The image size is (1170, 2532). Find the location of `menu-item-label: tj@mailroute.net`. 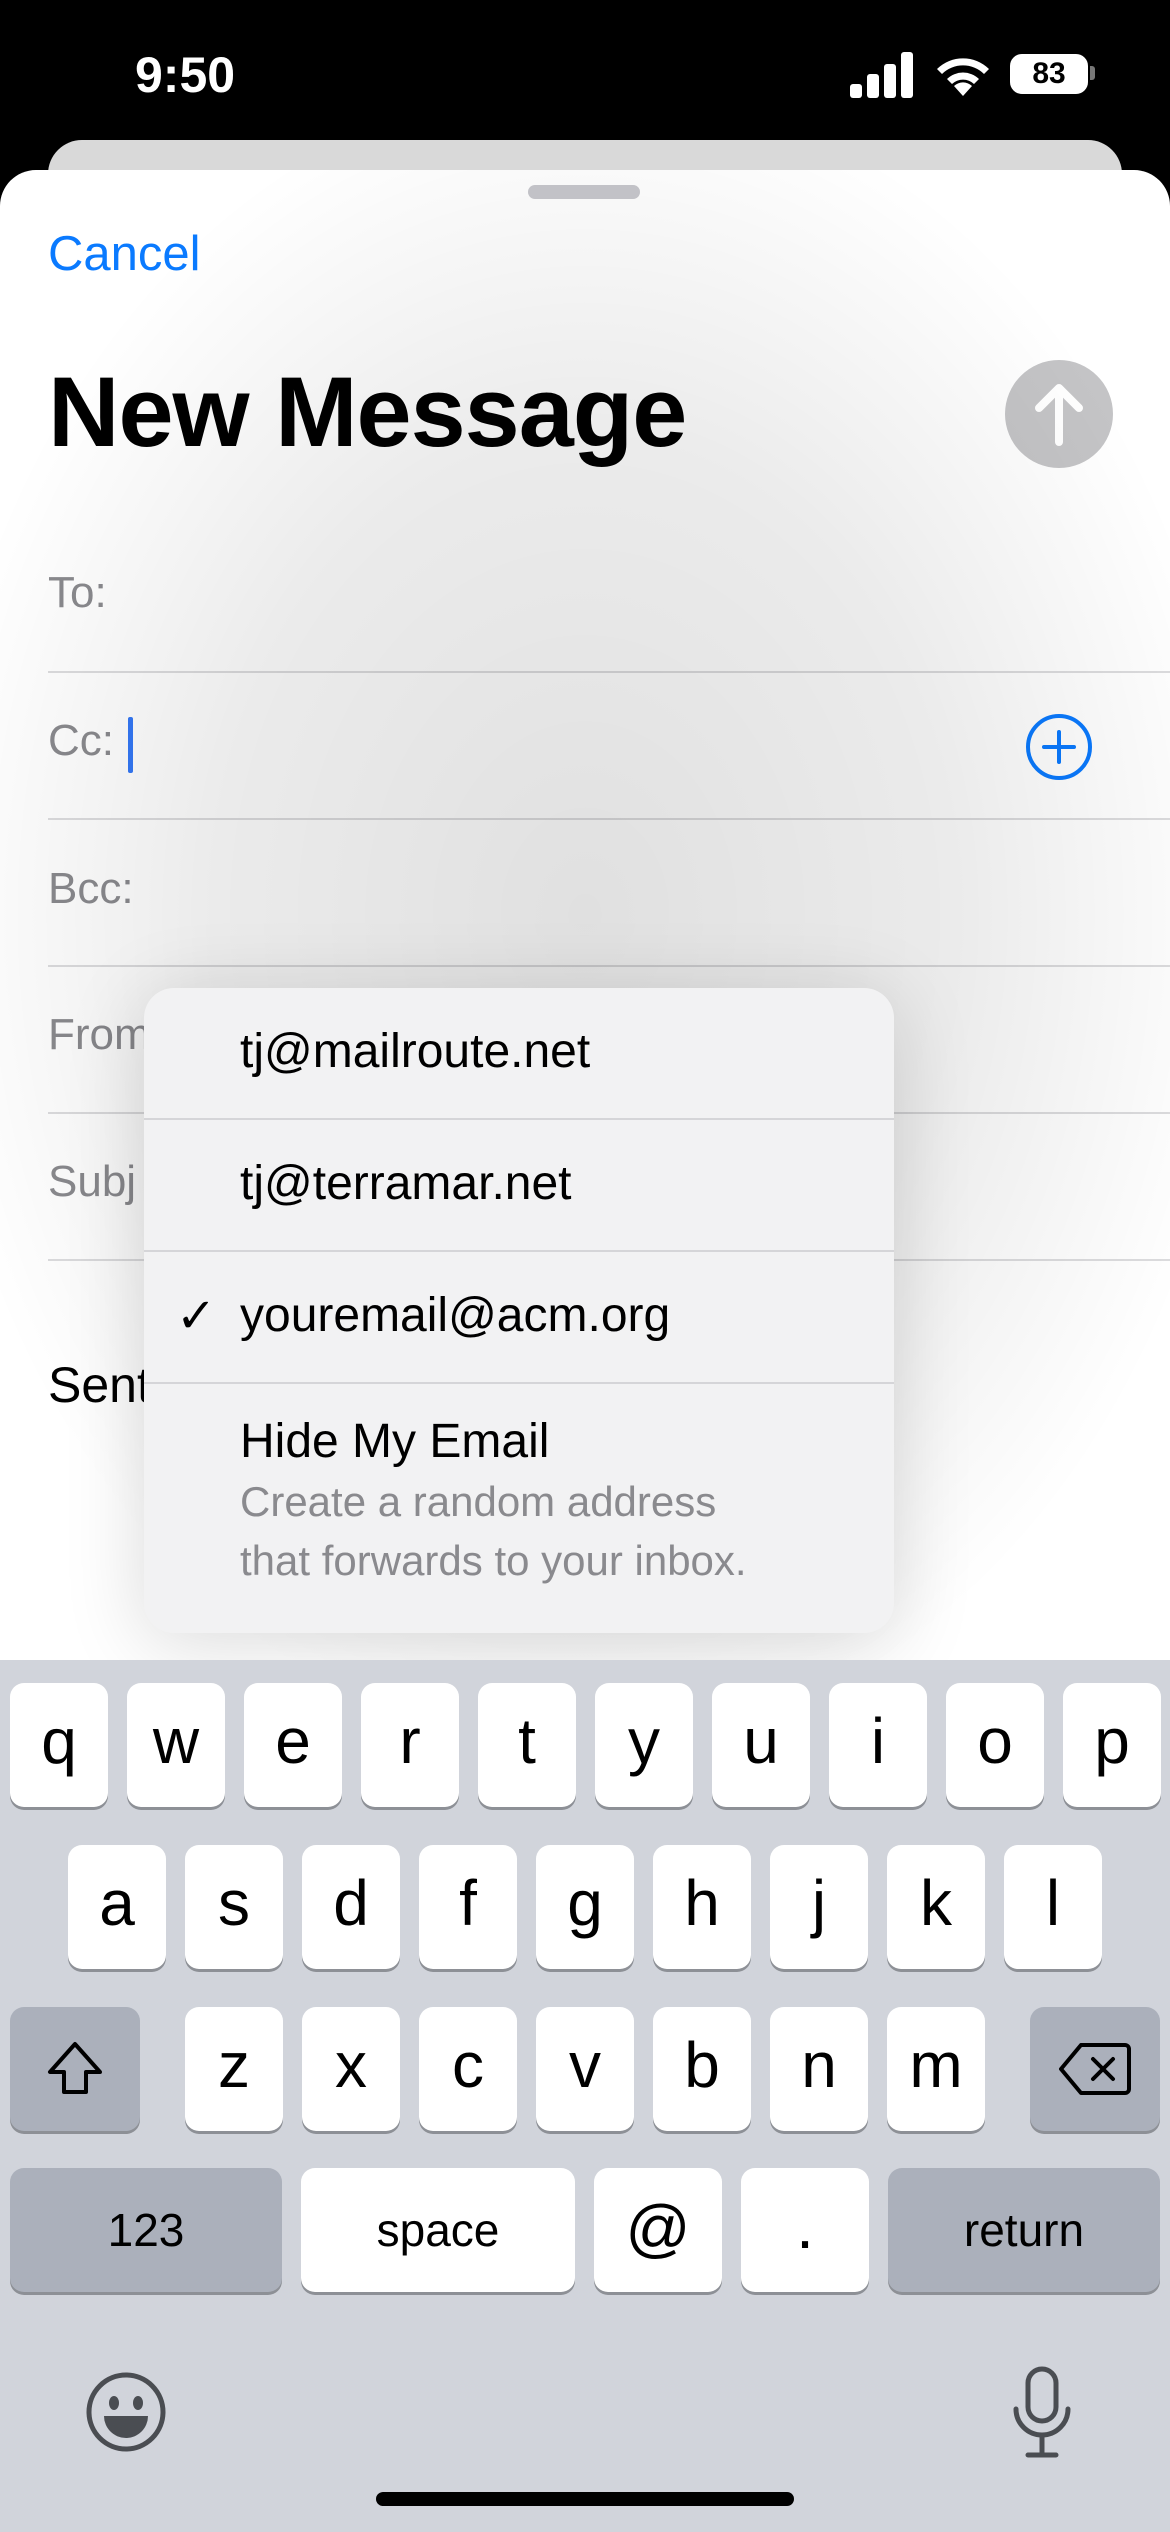

menu-item-label: tj@mailroute.net is located at coordinates (415, 1051).